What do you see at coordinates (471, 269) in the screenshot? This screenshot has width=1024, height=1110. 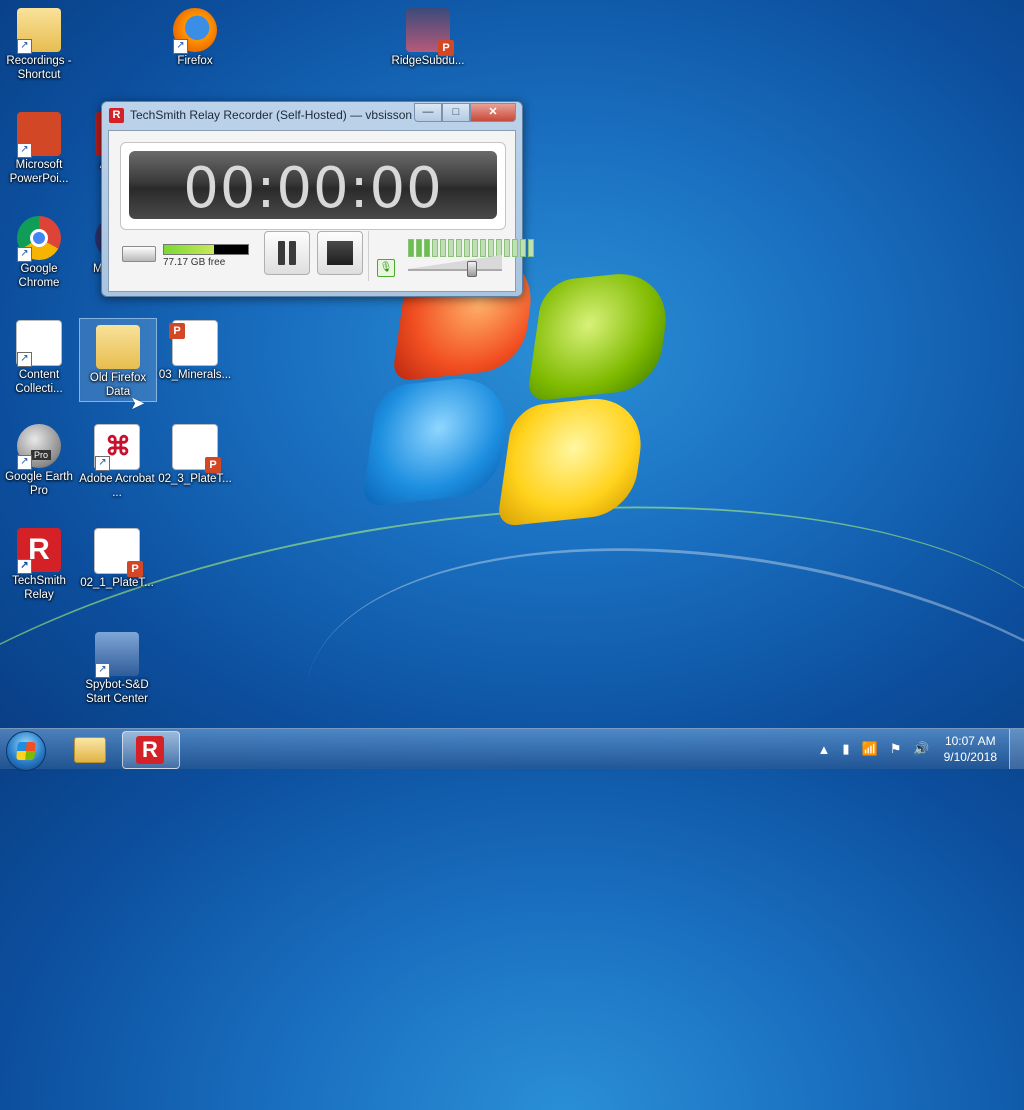 I see `volume-slider-thumb` at bounding box center [471, 269].